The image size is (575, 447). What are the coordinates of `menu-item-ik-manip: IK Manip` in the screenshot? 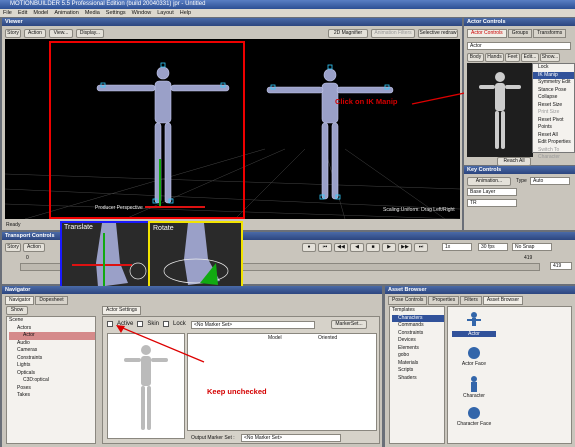 It's located at (553, 75).